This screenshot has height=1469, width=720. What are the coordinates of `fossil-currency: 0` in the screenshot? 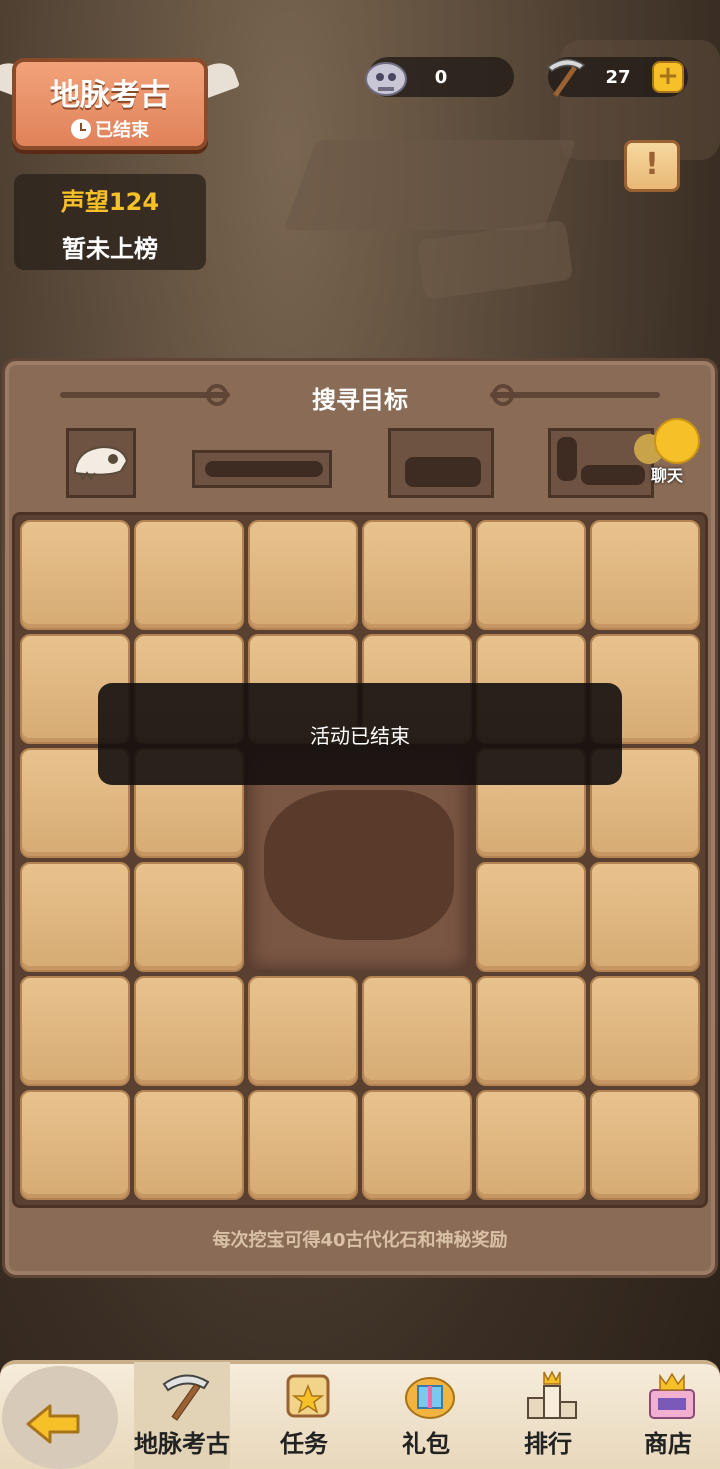 It's located at (439, 77).